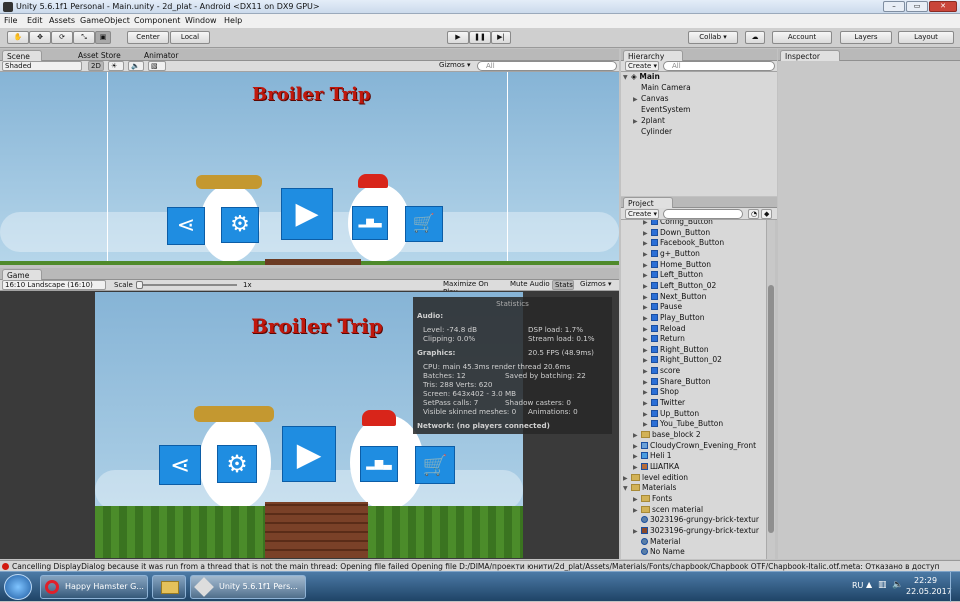 This screenshot has width=960, height=602. What do you see at coordinates (677, 382) in the screenshot?
I see `project-asset-item: ▶ Share_Button` at bounding box center [677, 382].